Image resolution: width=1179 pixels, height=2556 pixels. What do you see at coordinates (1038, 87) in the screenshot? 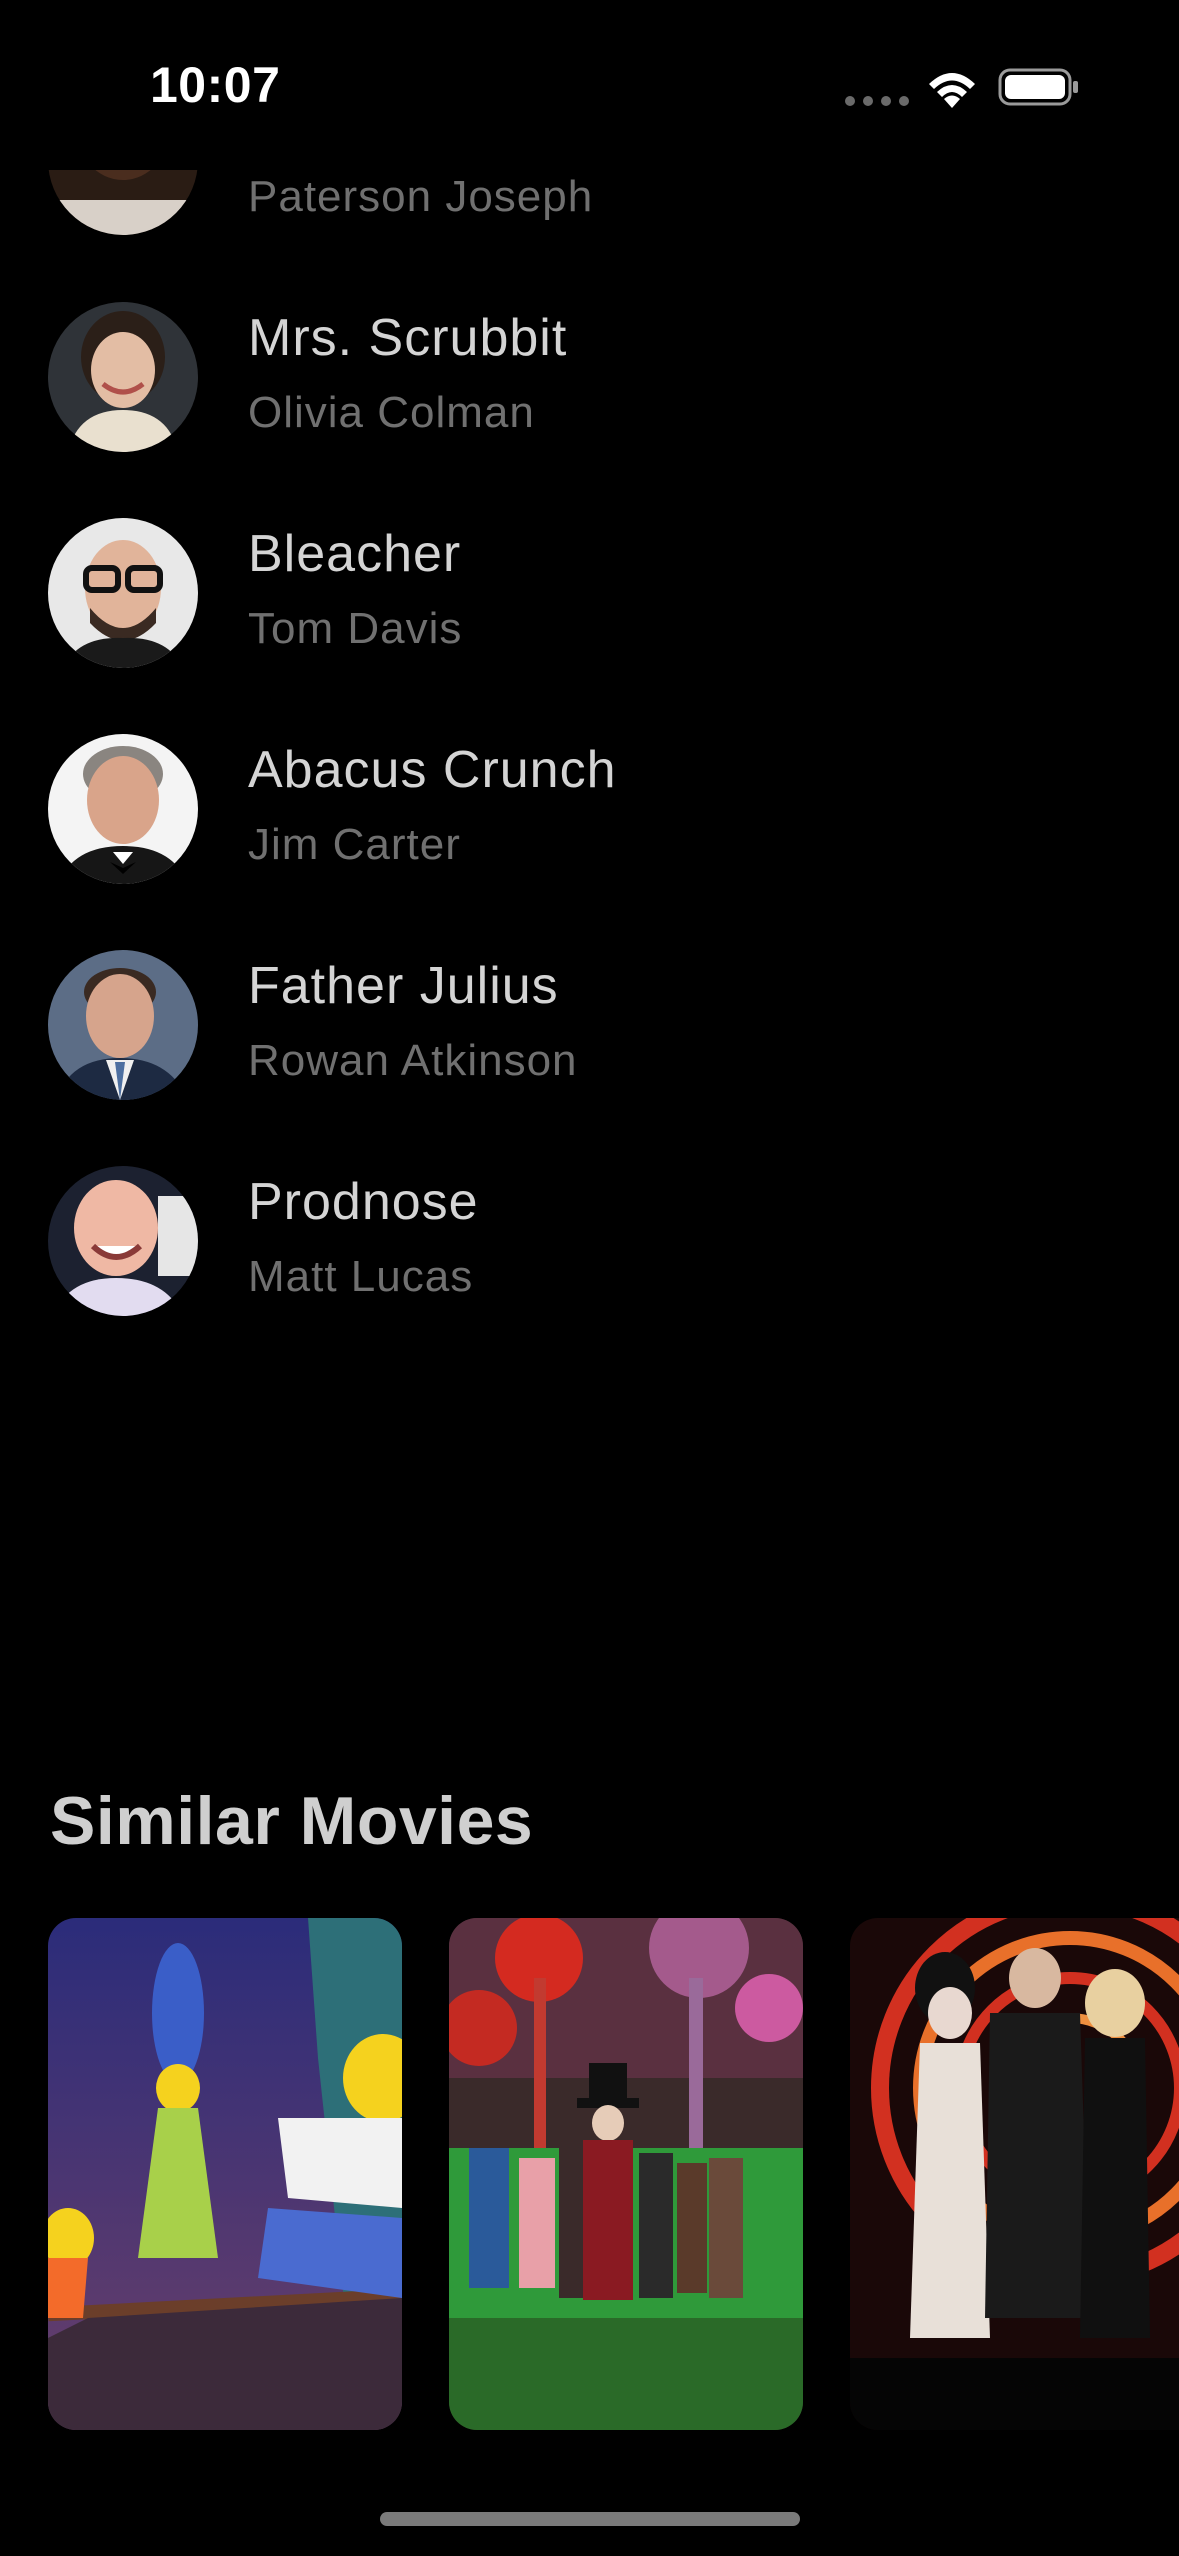
I see `battery-icon` at bounding box center [1038, 87].